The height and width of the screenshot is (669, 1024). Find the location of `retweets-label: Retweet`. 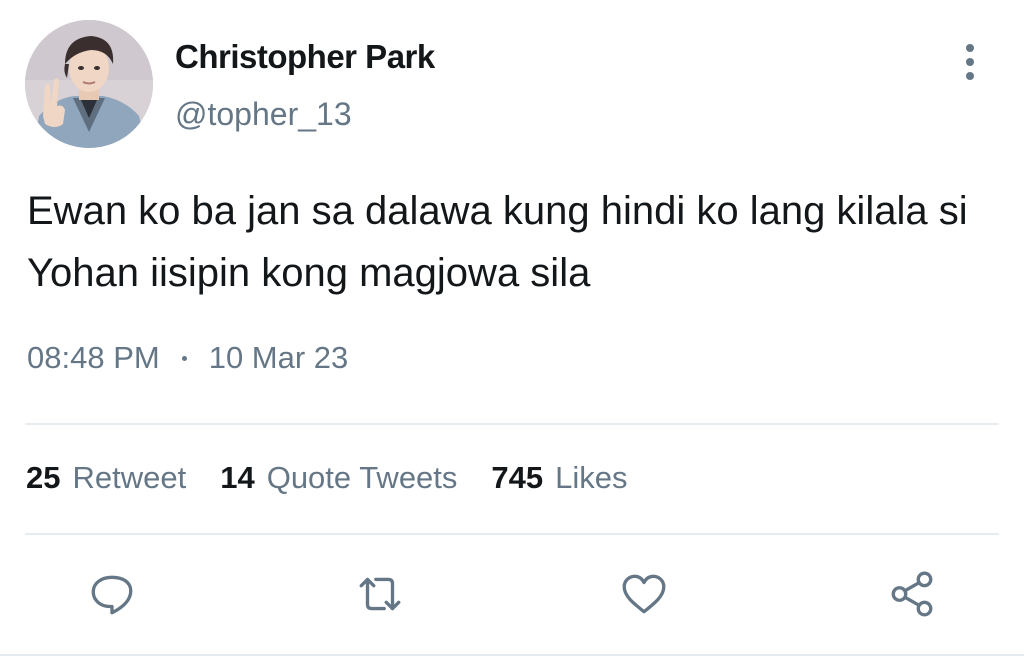

retweets-label: Retweet is located at coordinates (129, 477).